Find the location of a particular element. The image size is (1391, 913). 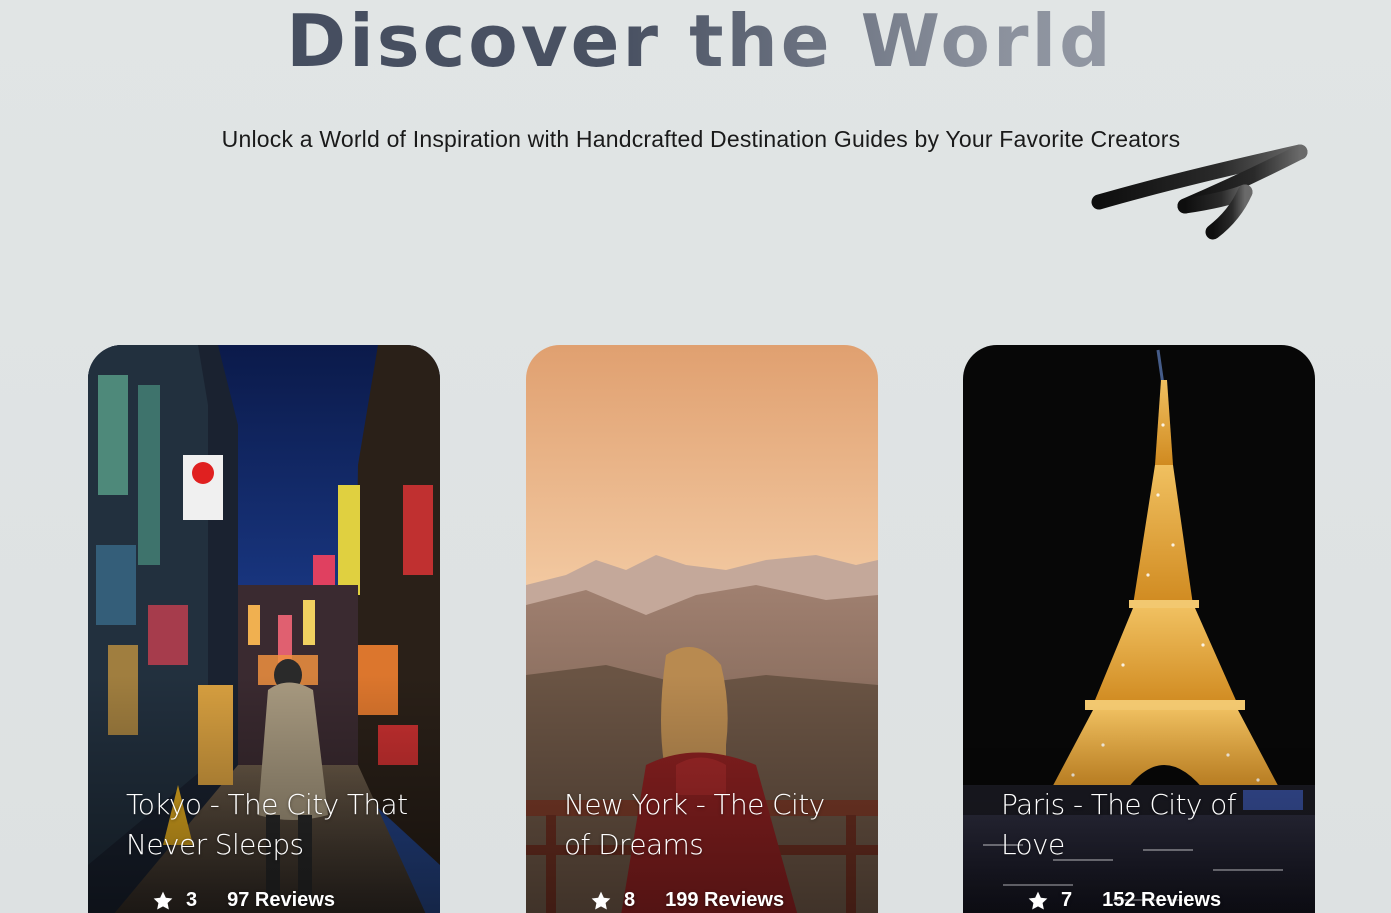

rating-value: 8 is located at coordinates (630, 900).